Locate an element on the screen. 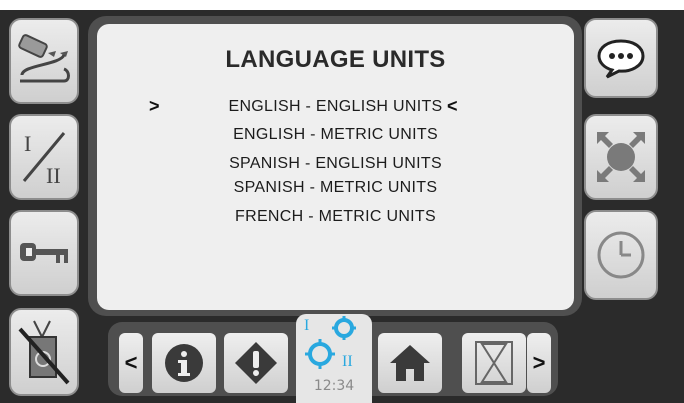 The image size is (684, 403). antenna-disabled-button is located at coordinates (44, 352).